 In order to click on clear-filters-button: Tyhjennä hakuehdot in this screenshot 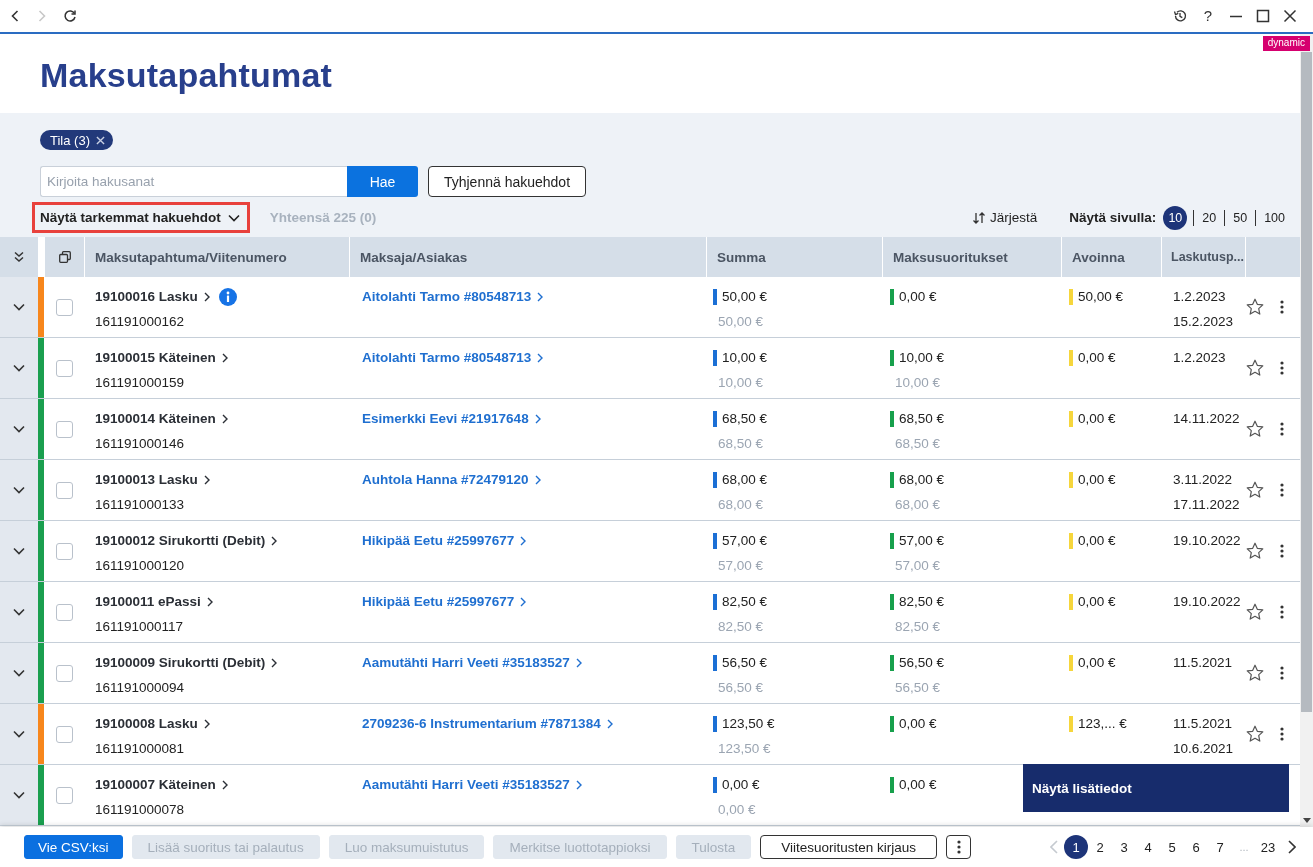, I will do `click(507, 181)`.